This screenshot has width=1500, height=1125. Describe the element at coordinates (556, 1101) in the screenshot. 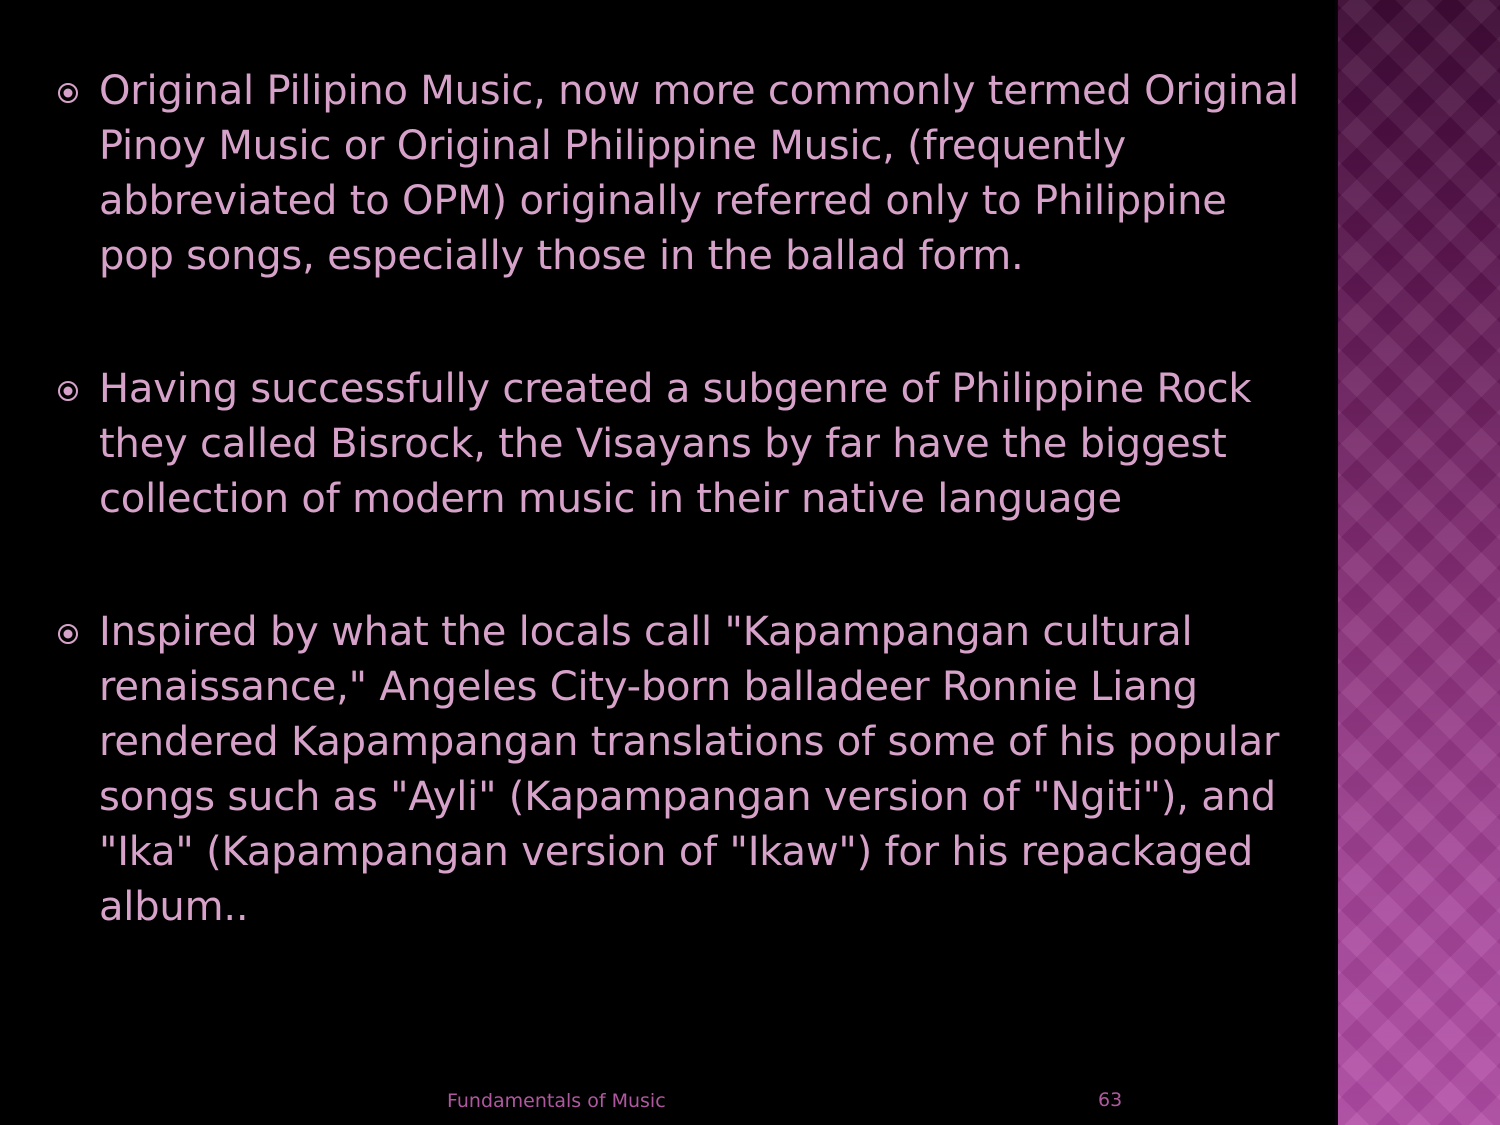

I see `slide-footer: Fundamentals of Music` at that location.